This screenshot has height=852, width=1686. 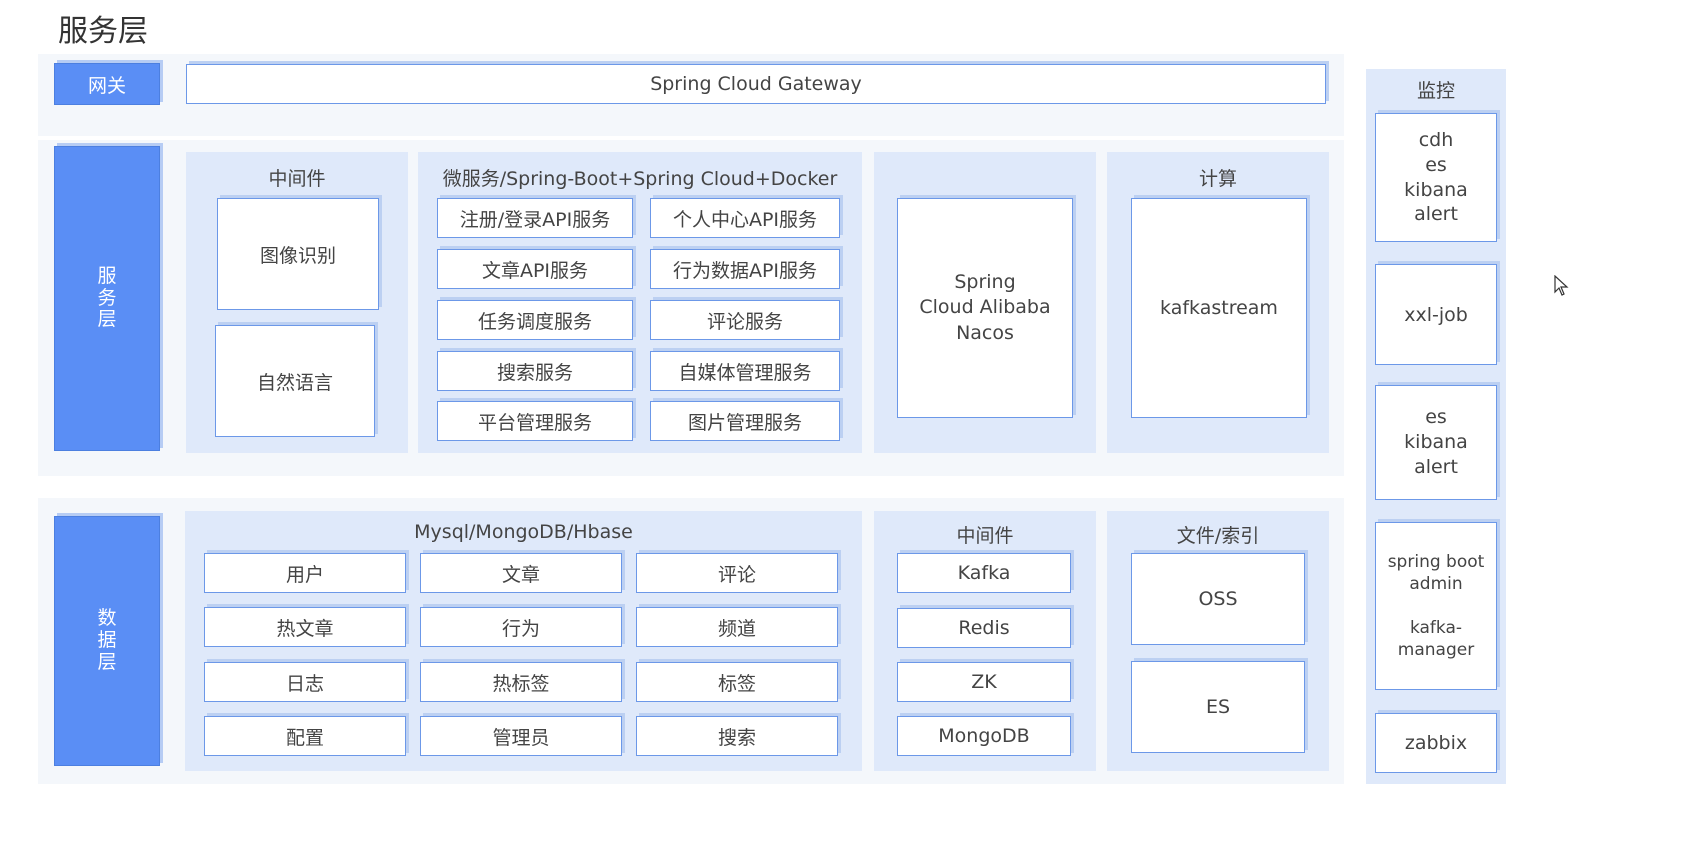 I want to click on zk-label: ZK, so click(x=984, y=682).